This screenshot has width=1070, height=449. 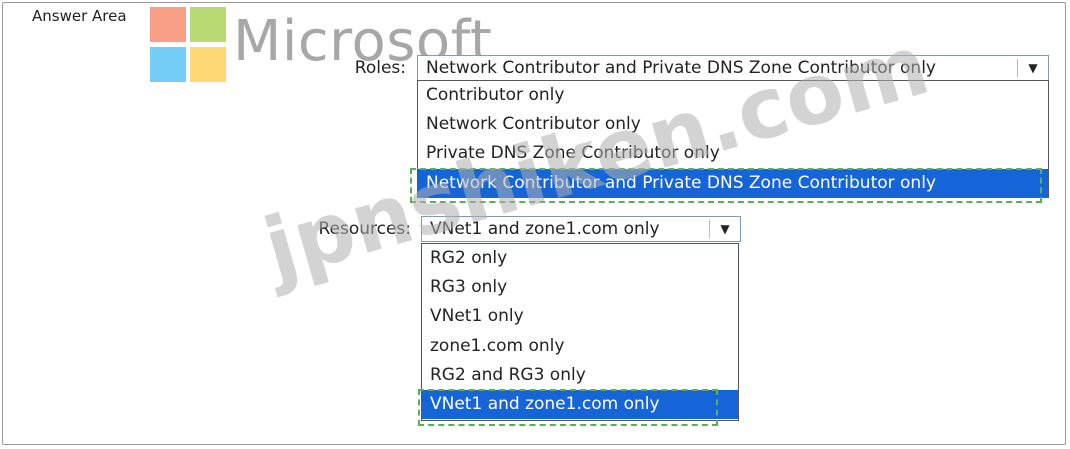 I want to click on resources-option-vnet1-and-zone1: VNet1 and zone1.com only, so click(x=580, y=404).